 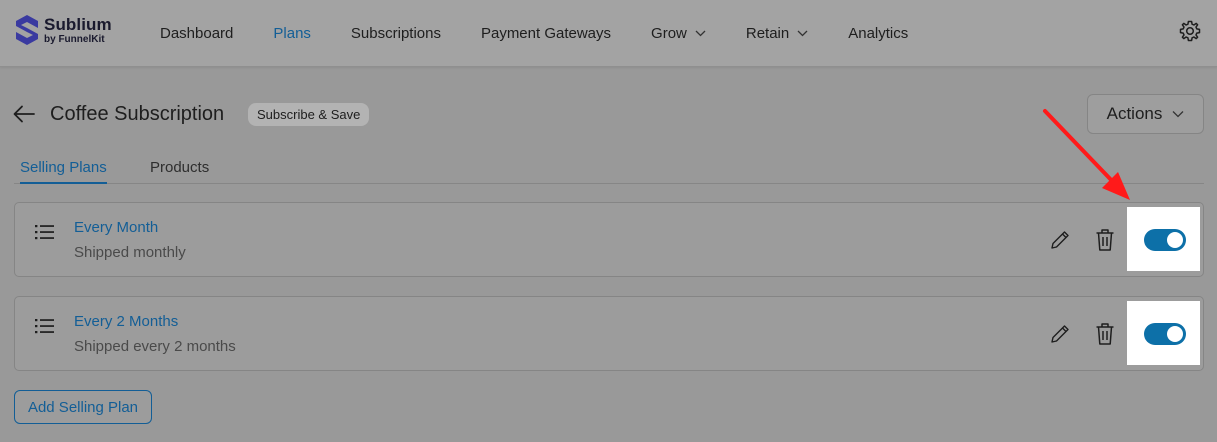 I want to click on nav-item-plans: Plans, so click(x=292, y=33).